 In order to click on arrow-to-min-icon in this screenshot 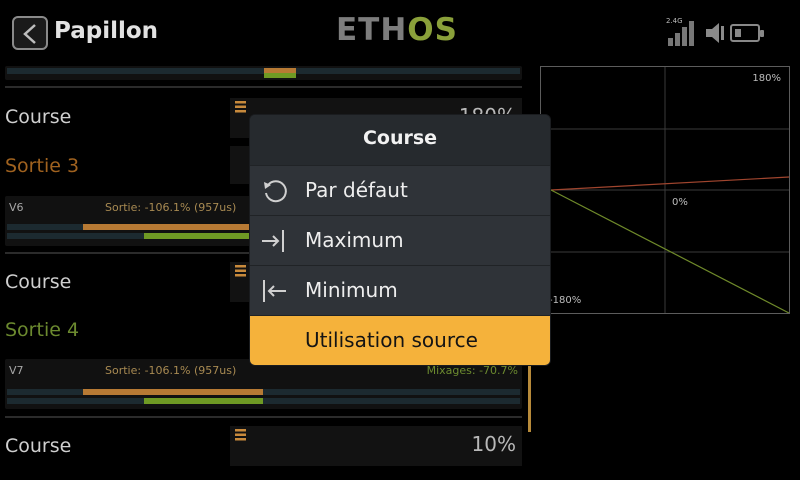, I will do `click(274, 291)`.